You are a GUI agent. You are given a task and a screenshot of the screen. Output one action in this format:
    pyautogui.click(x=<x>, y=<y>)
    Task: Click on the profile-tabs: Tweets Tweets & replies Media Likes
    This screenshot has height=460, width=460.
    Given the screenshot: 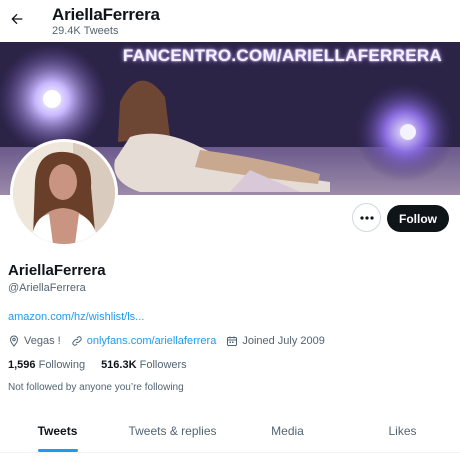 What is the action you would take?
    pyautogui.click(x=230, y=431)
    